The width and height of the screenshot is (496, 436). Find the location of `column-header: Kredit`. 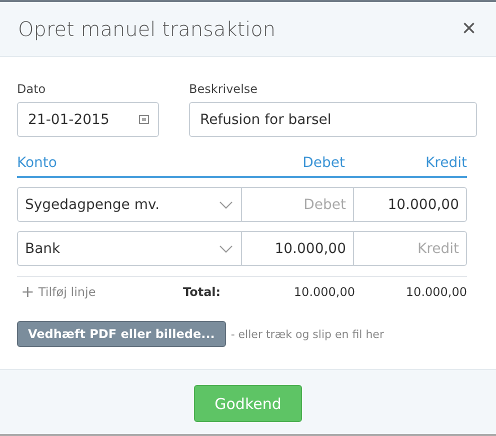

column-header: Kredit is located at coordinates (445, 163).